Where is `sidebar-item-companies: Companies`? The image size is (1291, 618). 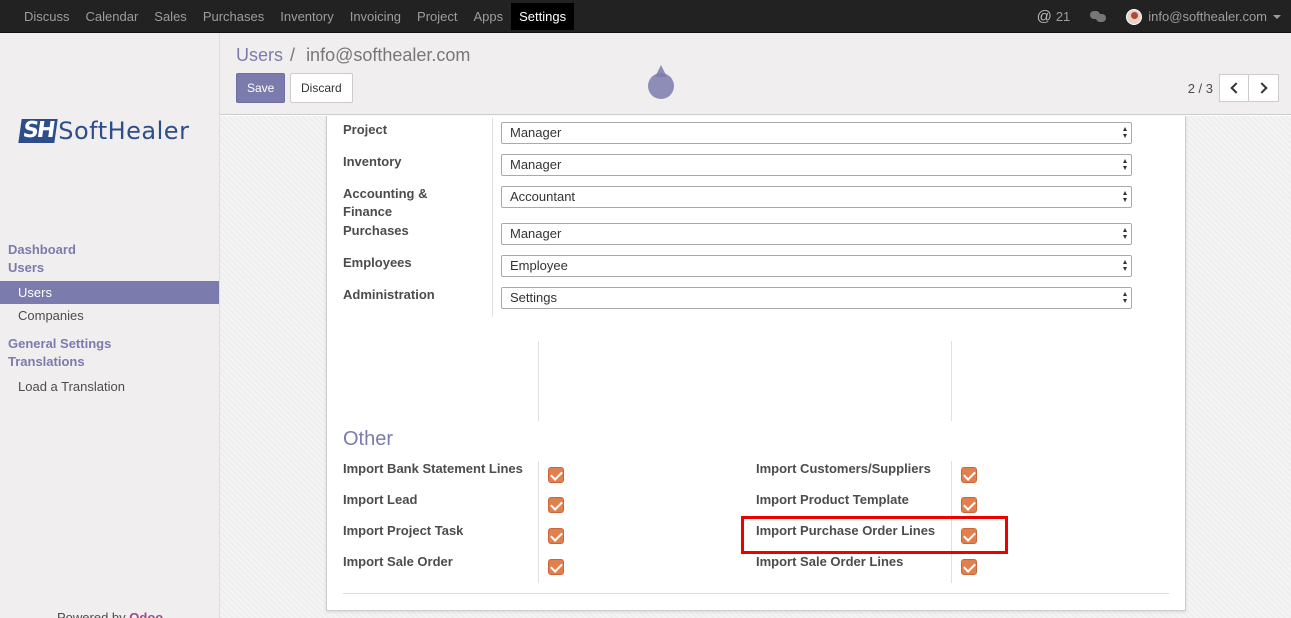 sidebar-item-companies: Companies is located at coordinates (109, 315).